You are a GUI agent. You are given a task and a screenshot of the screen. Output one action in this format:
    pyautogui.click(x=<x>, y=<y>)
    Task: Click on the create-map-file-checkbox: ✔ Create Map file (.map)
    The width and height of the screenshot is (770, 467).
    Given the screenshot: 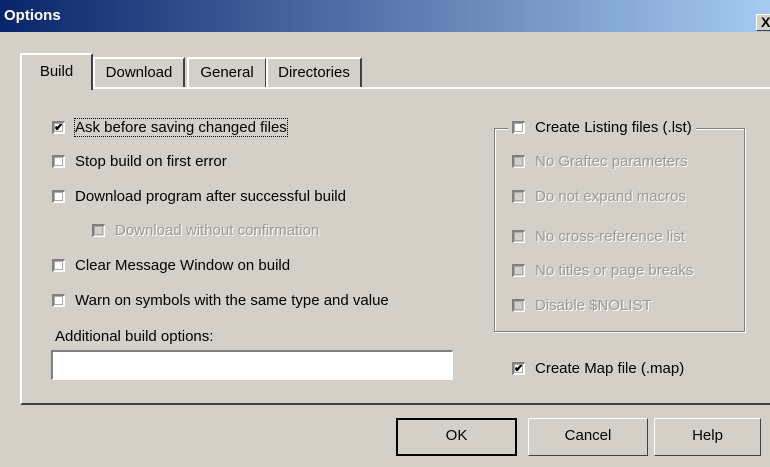 What is the action you would take?
    pyautogui.click(x=598, y=368)
    